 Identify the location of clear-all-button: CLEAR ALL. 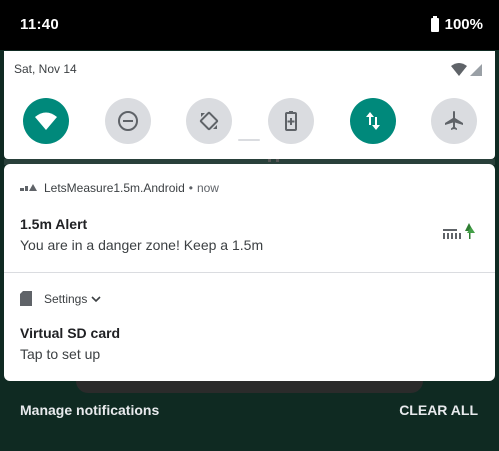
(438, 410).